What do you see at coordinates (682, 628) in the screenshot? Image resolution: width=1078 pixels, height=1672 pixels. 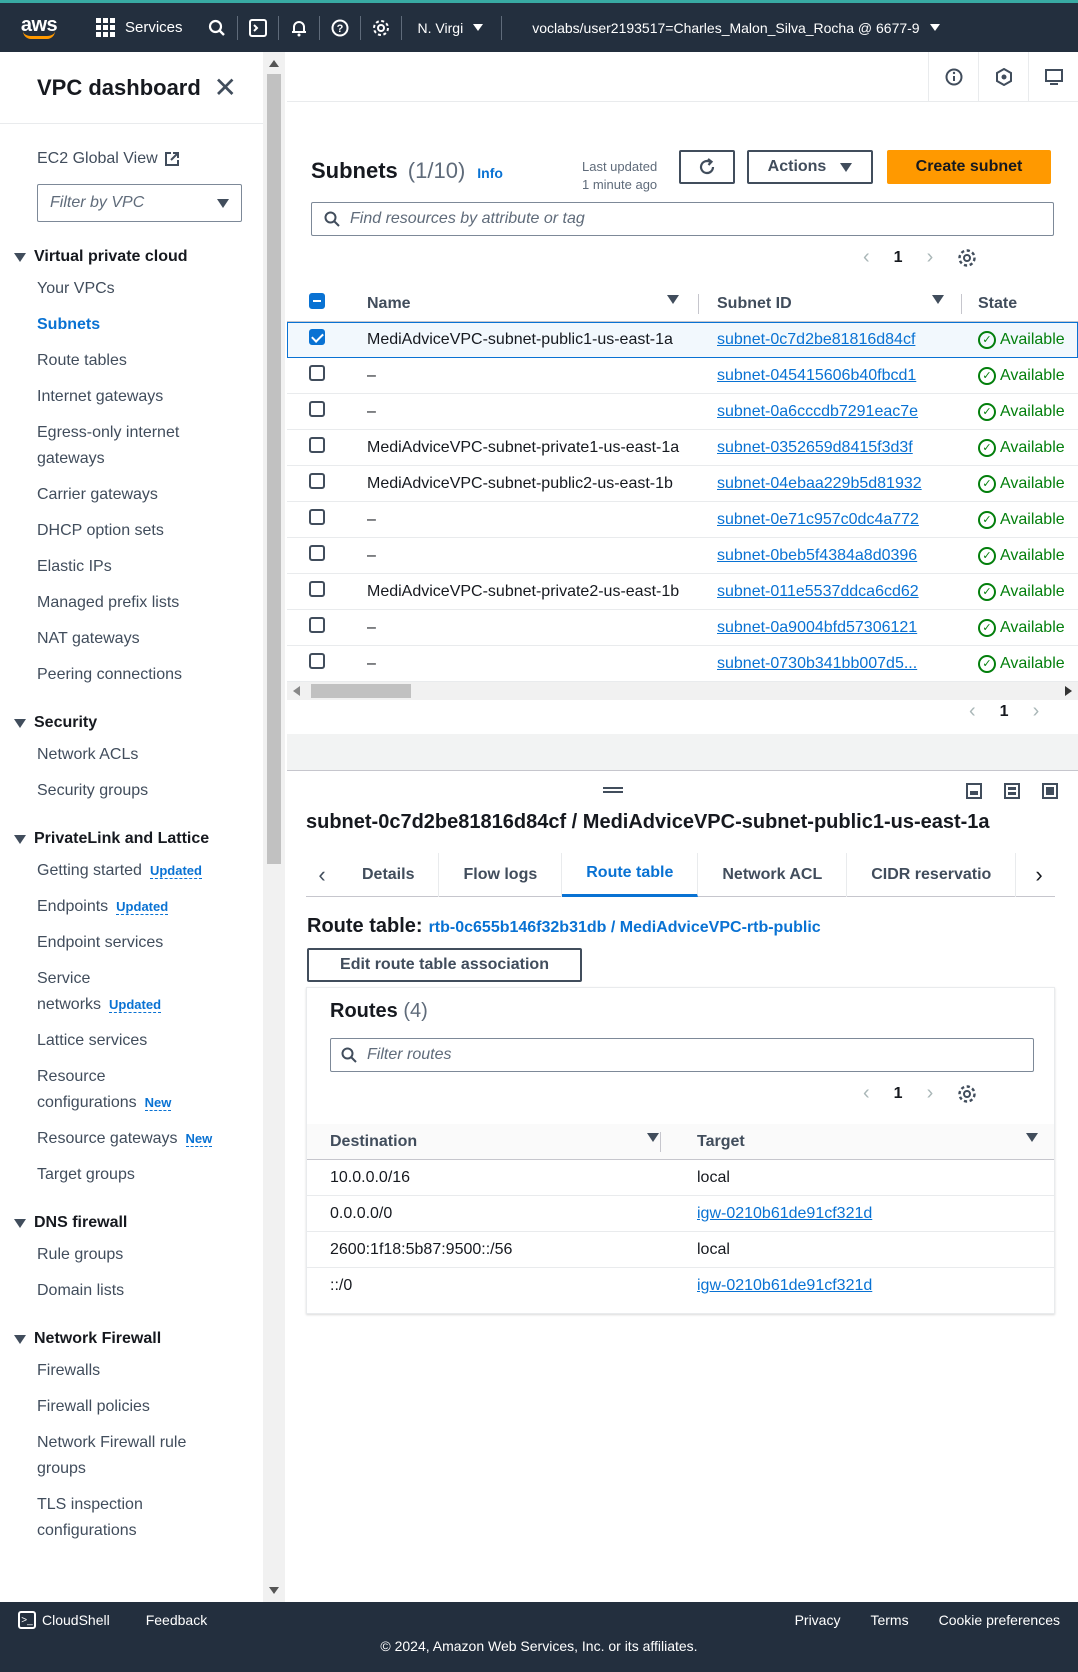 I see `table-row: – subnet-0a9004bfd57306121 ✓ Available` at bounding box center [682, 628].